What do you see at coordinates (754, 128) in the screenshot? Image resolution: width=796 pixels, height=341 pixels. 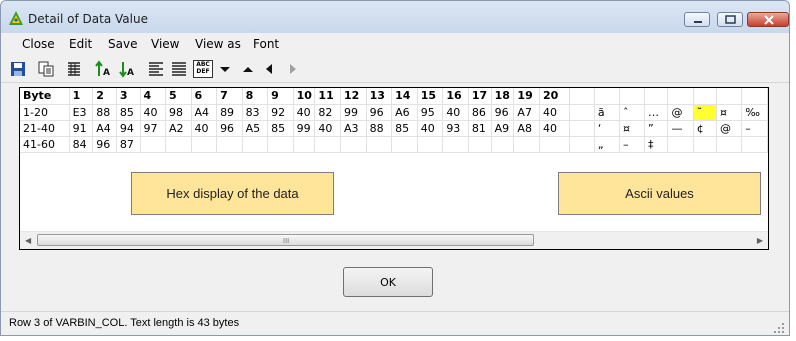 I see `ascii-cell: –` at bounding box center [754, 128].